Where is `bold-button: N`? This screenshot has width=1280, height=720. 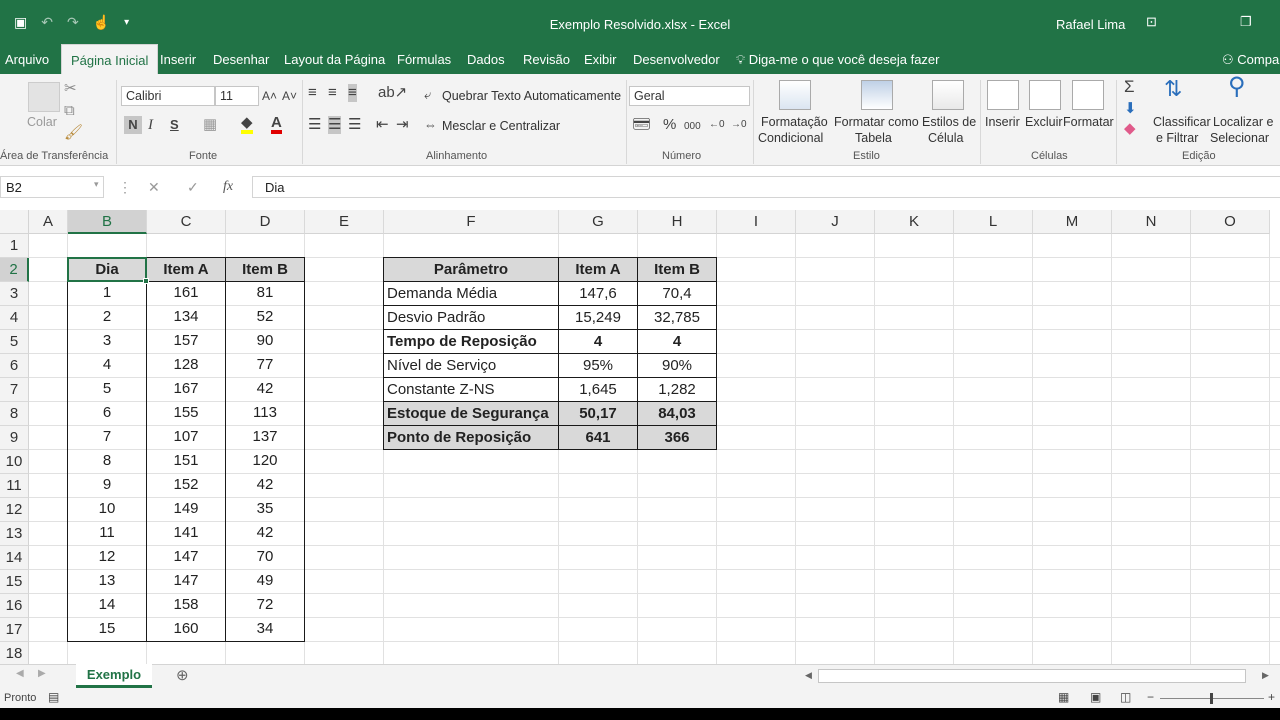 bold-button: N is located at coordinates (133, 125).